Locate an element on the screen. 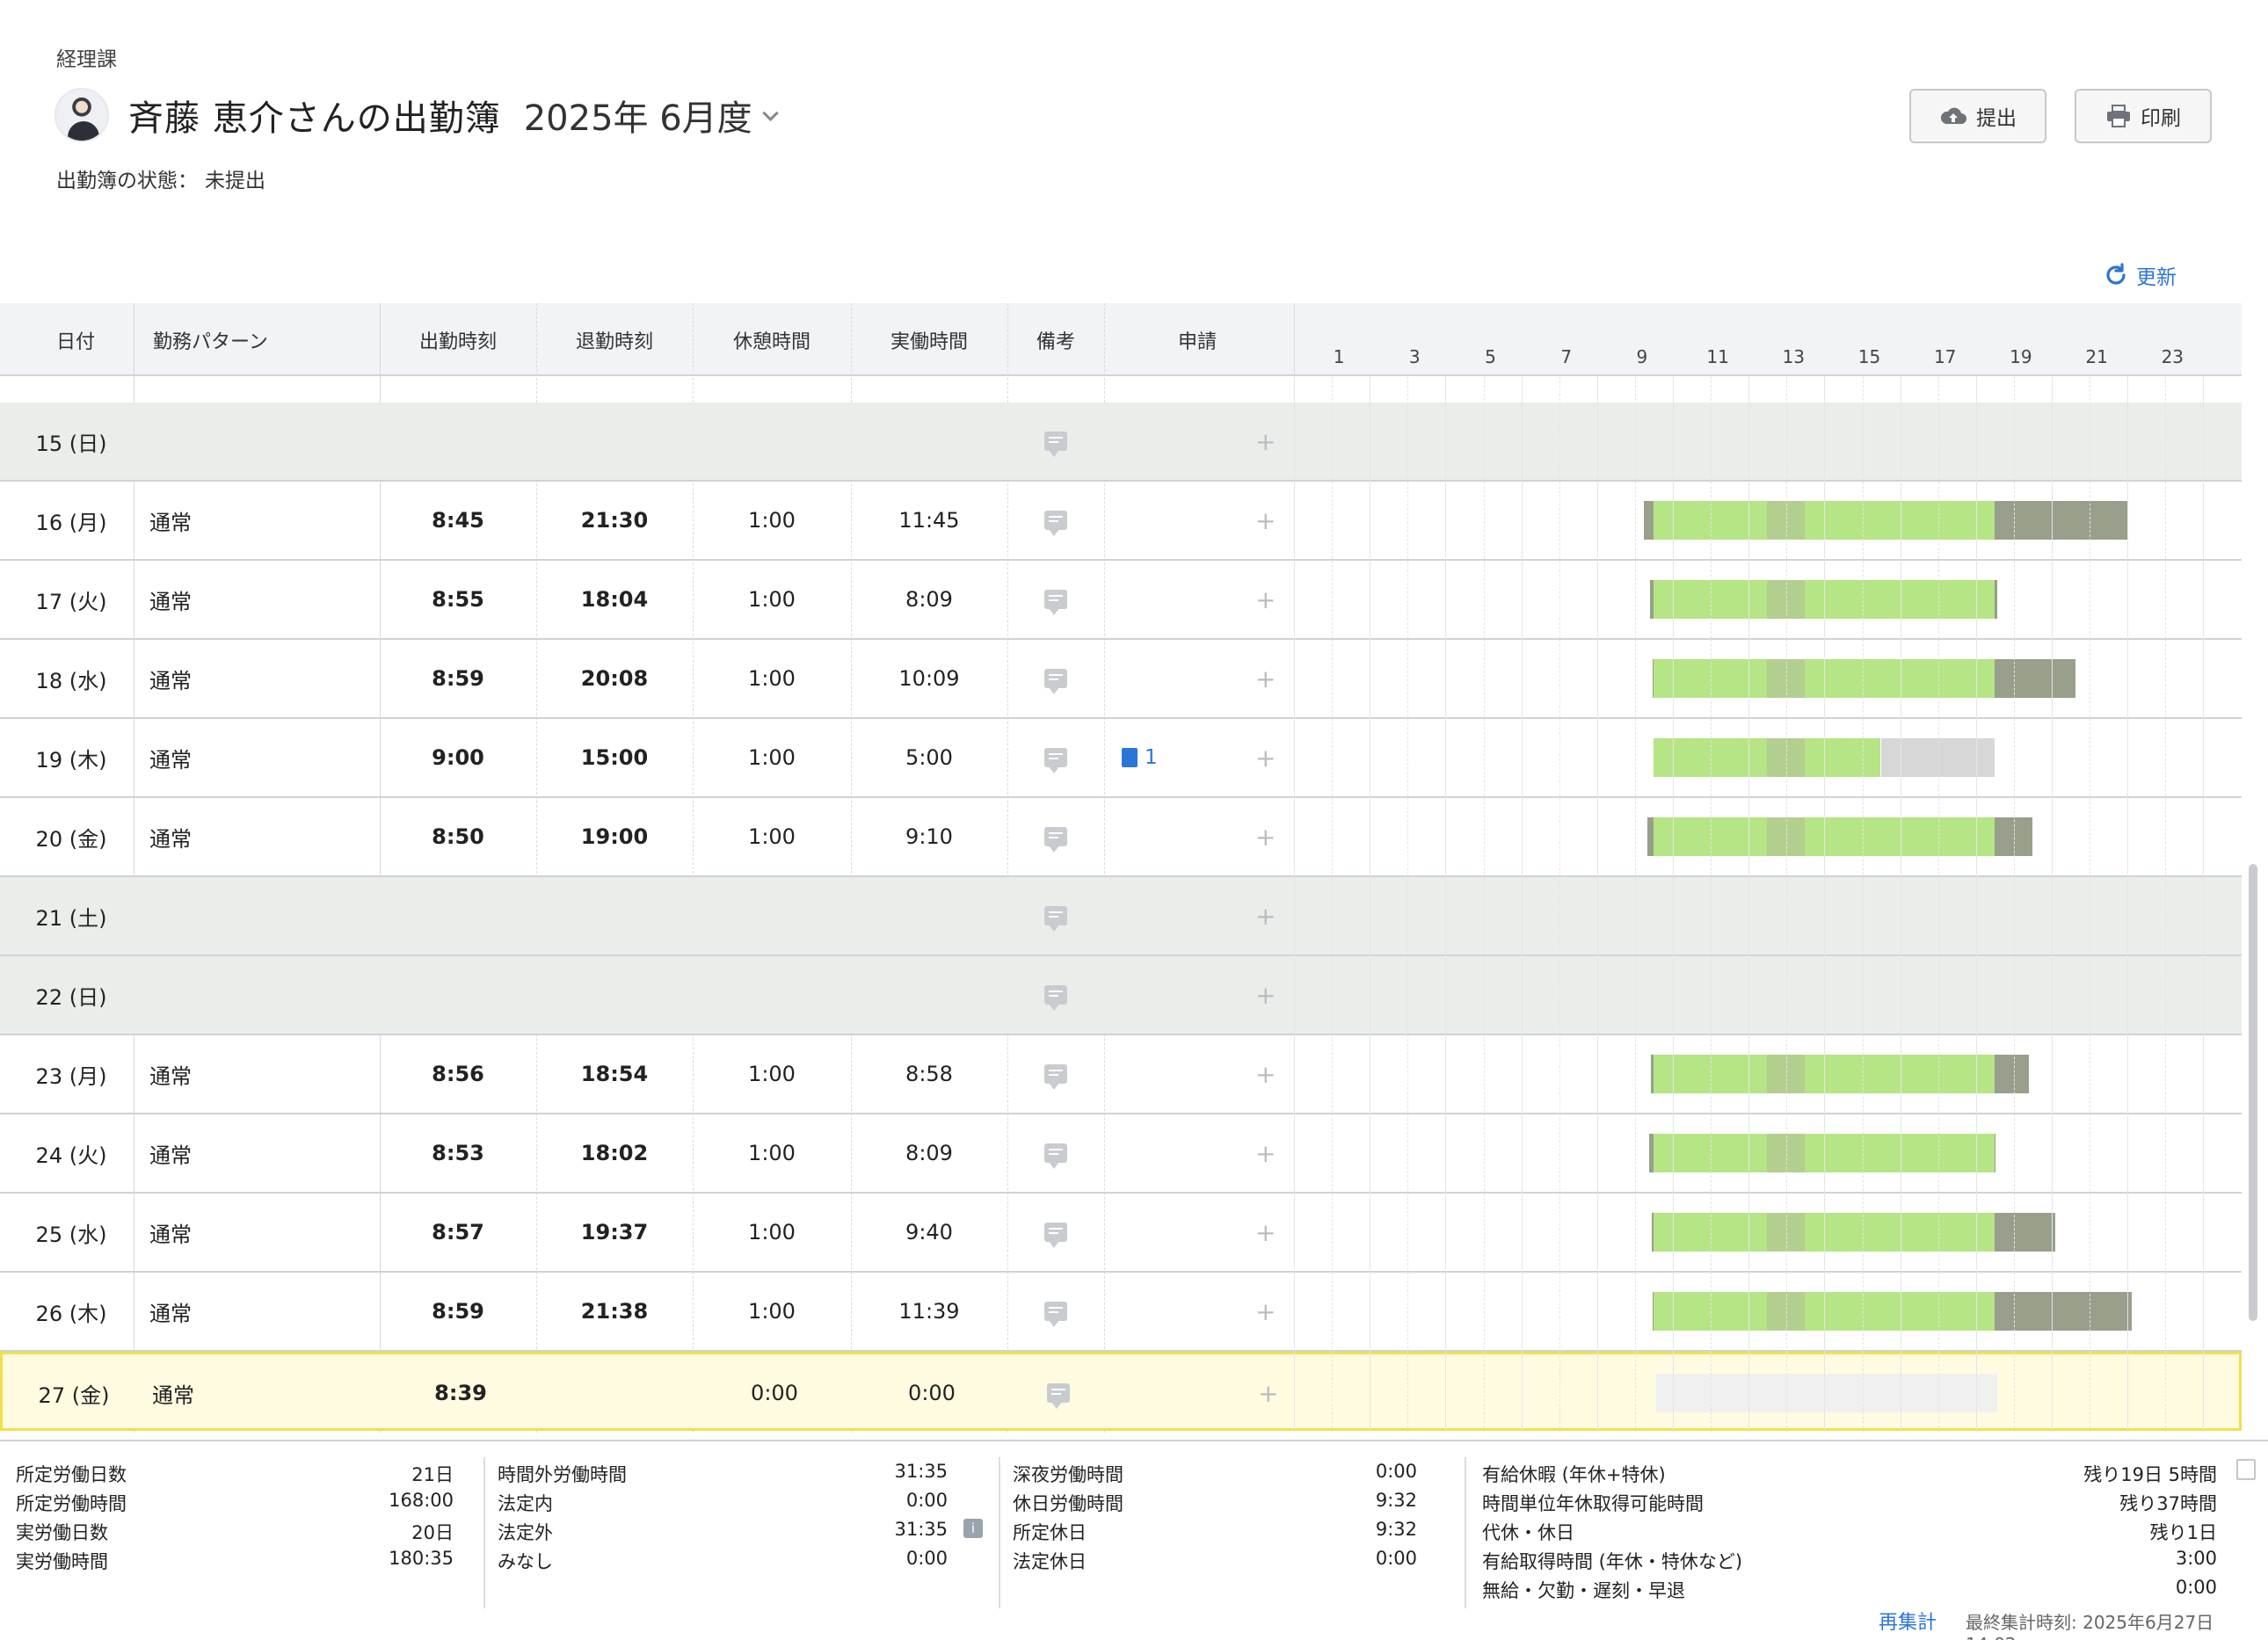 The width and height of the screenshot is (2268, 1640). request-doc-icon is located at coordinates (1130, 757).